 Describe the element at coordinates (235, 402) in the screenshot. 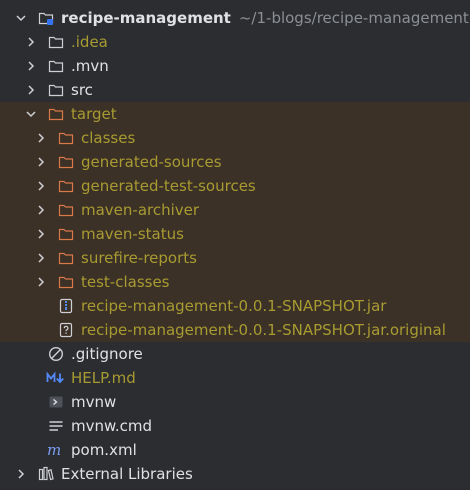

I see `tree-item-mvnw: mvnw` at that location.